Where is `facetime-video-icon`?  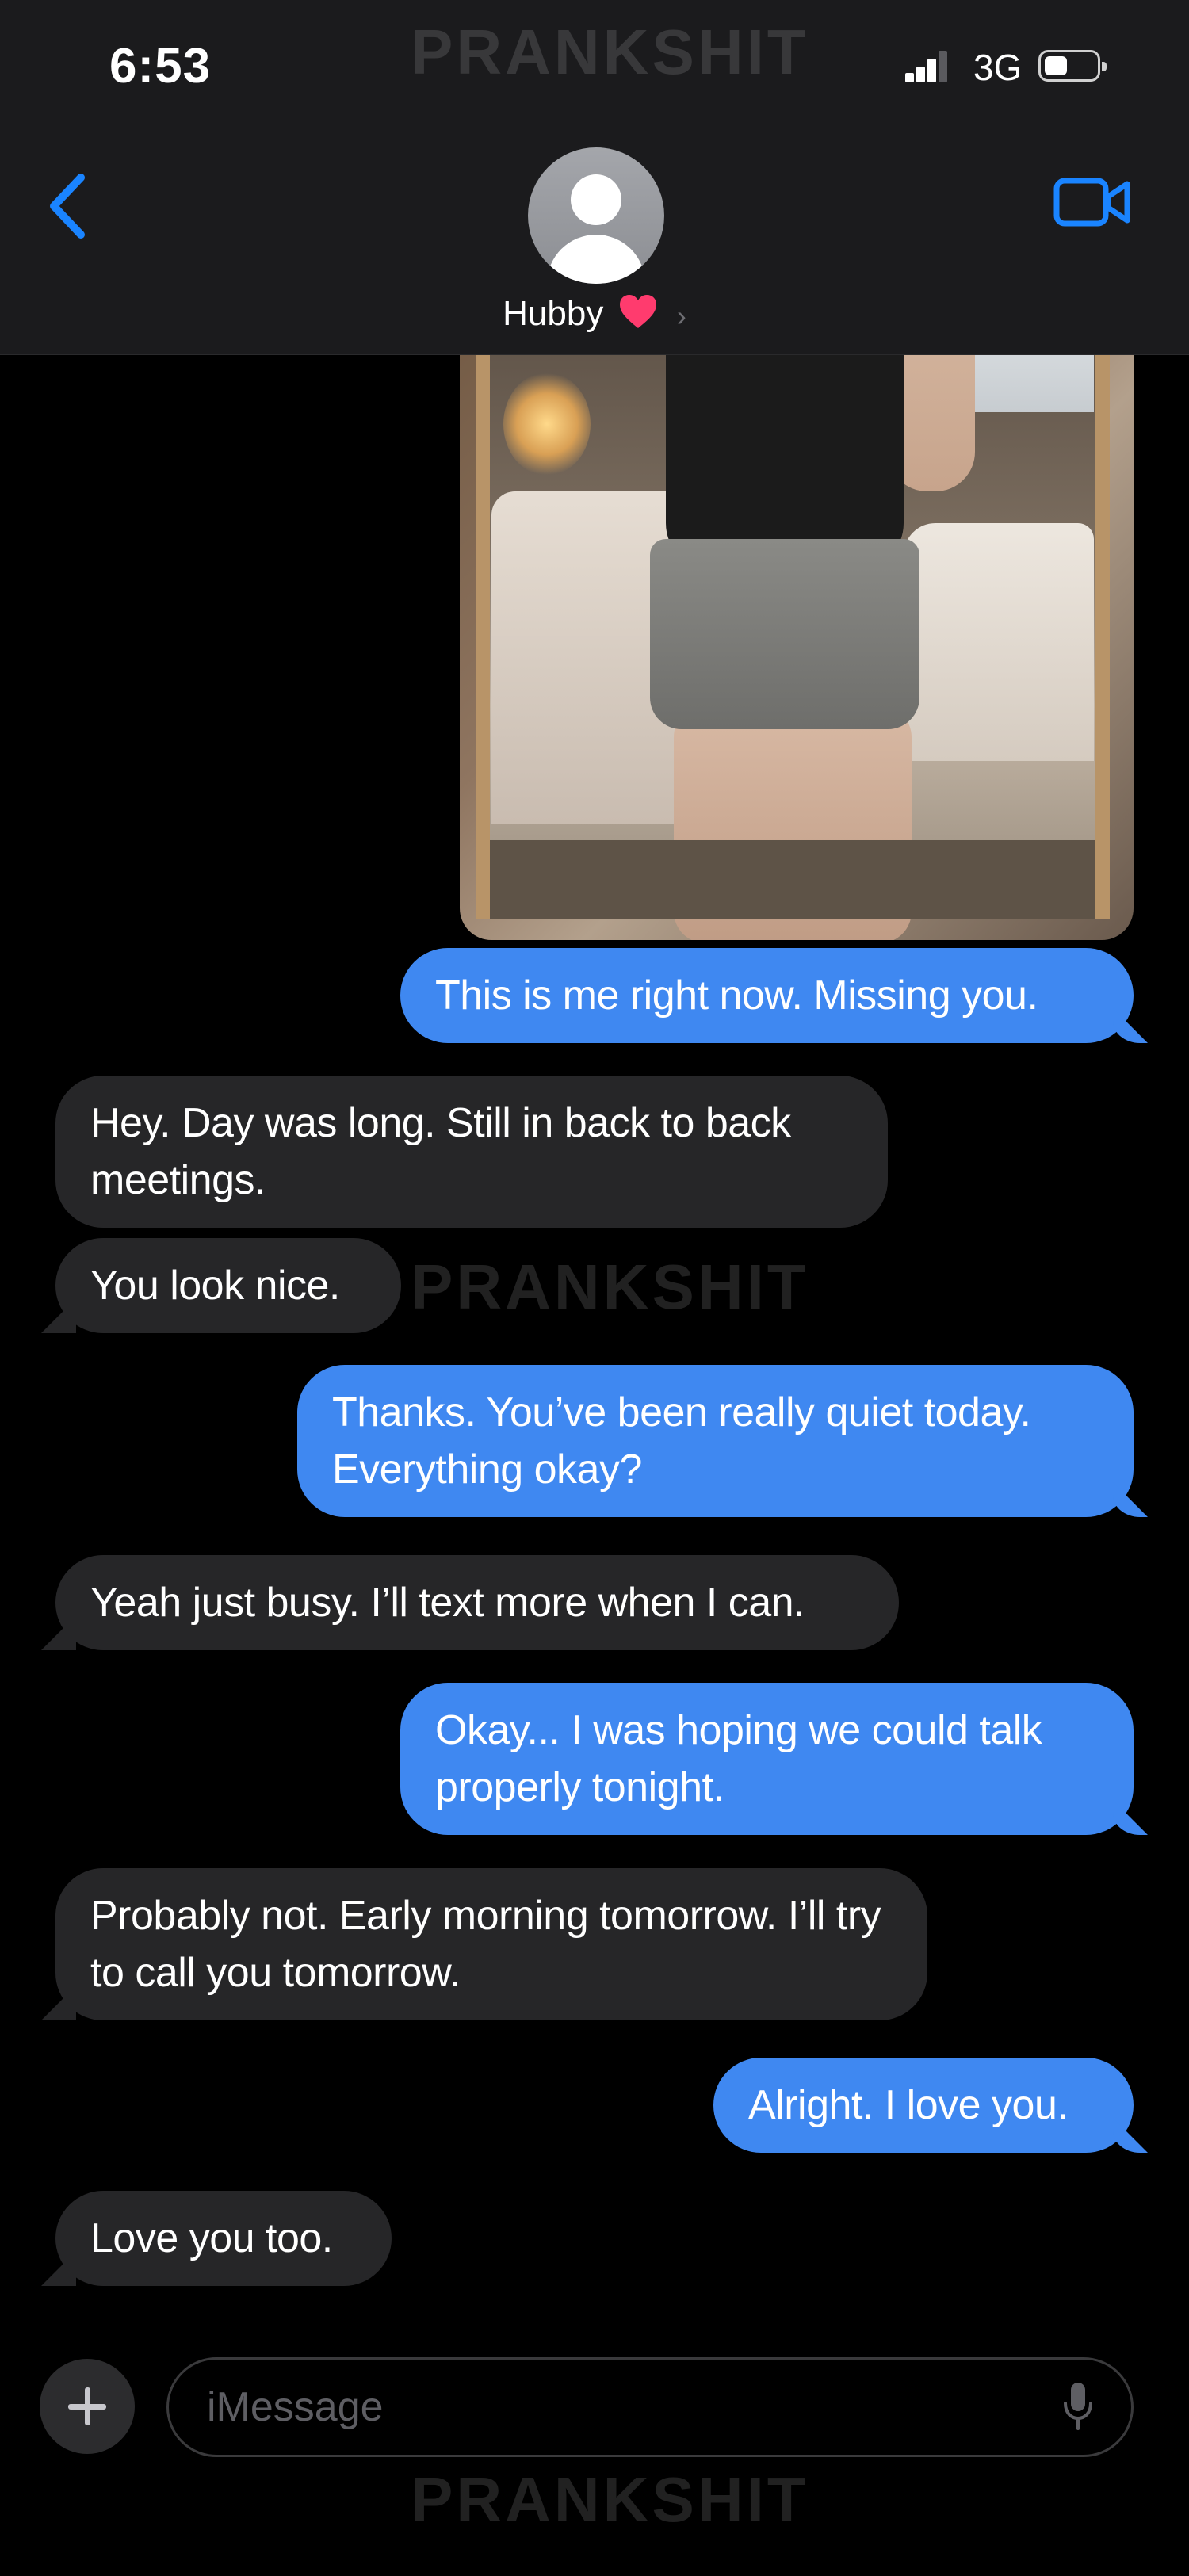
facetime-video-icon is located at coordinates (1091, 202).